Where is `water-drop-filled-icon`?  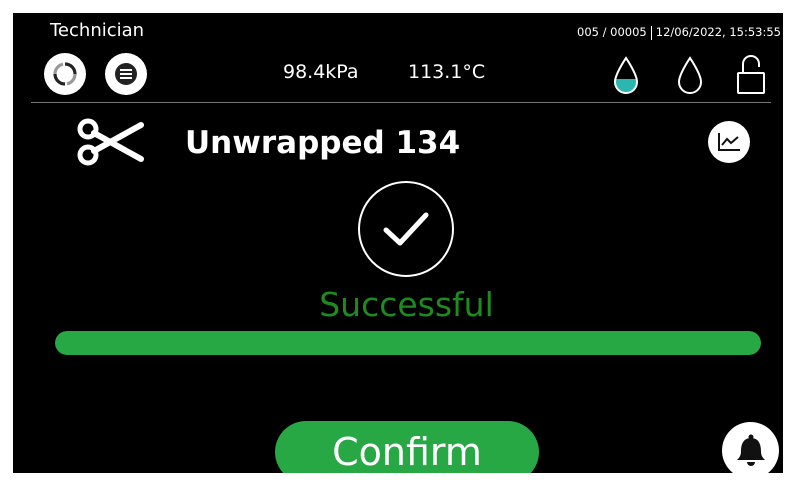 water-drop-filled-icon is located at coordinates (626, 75).